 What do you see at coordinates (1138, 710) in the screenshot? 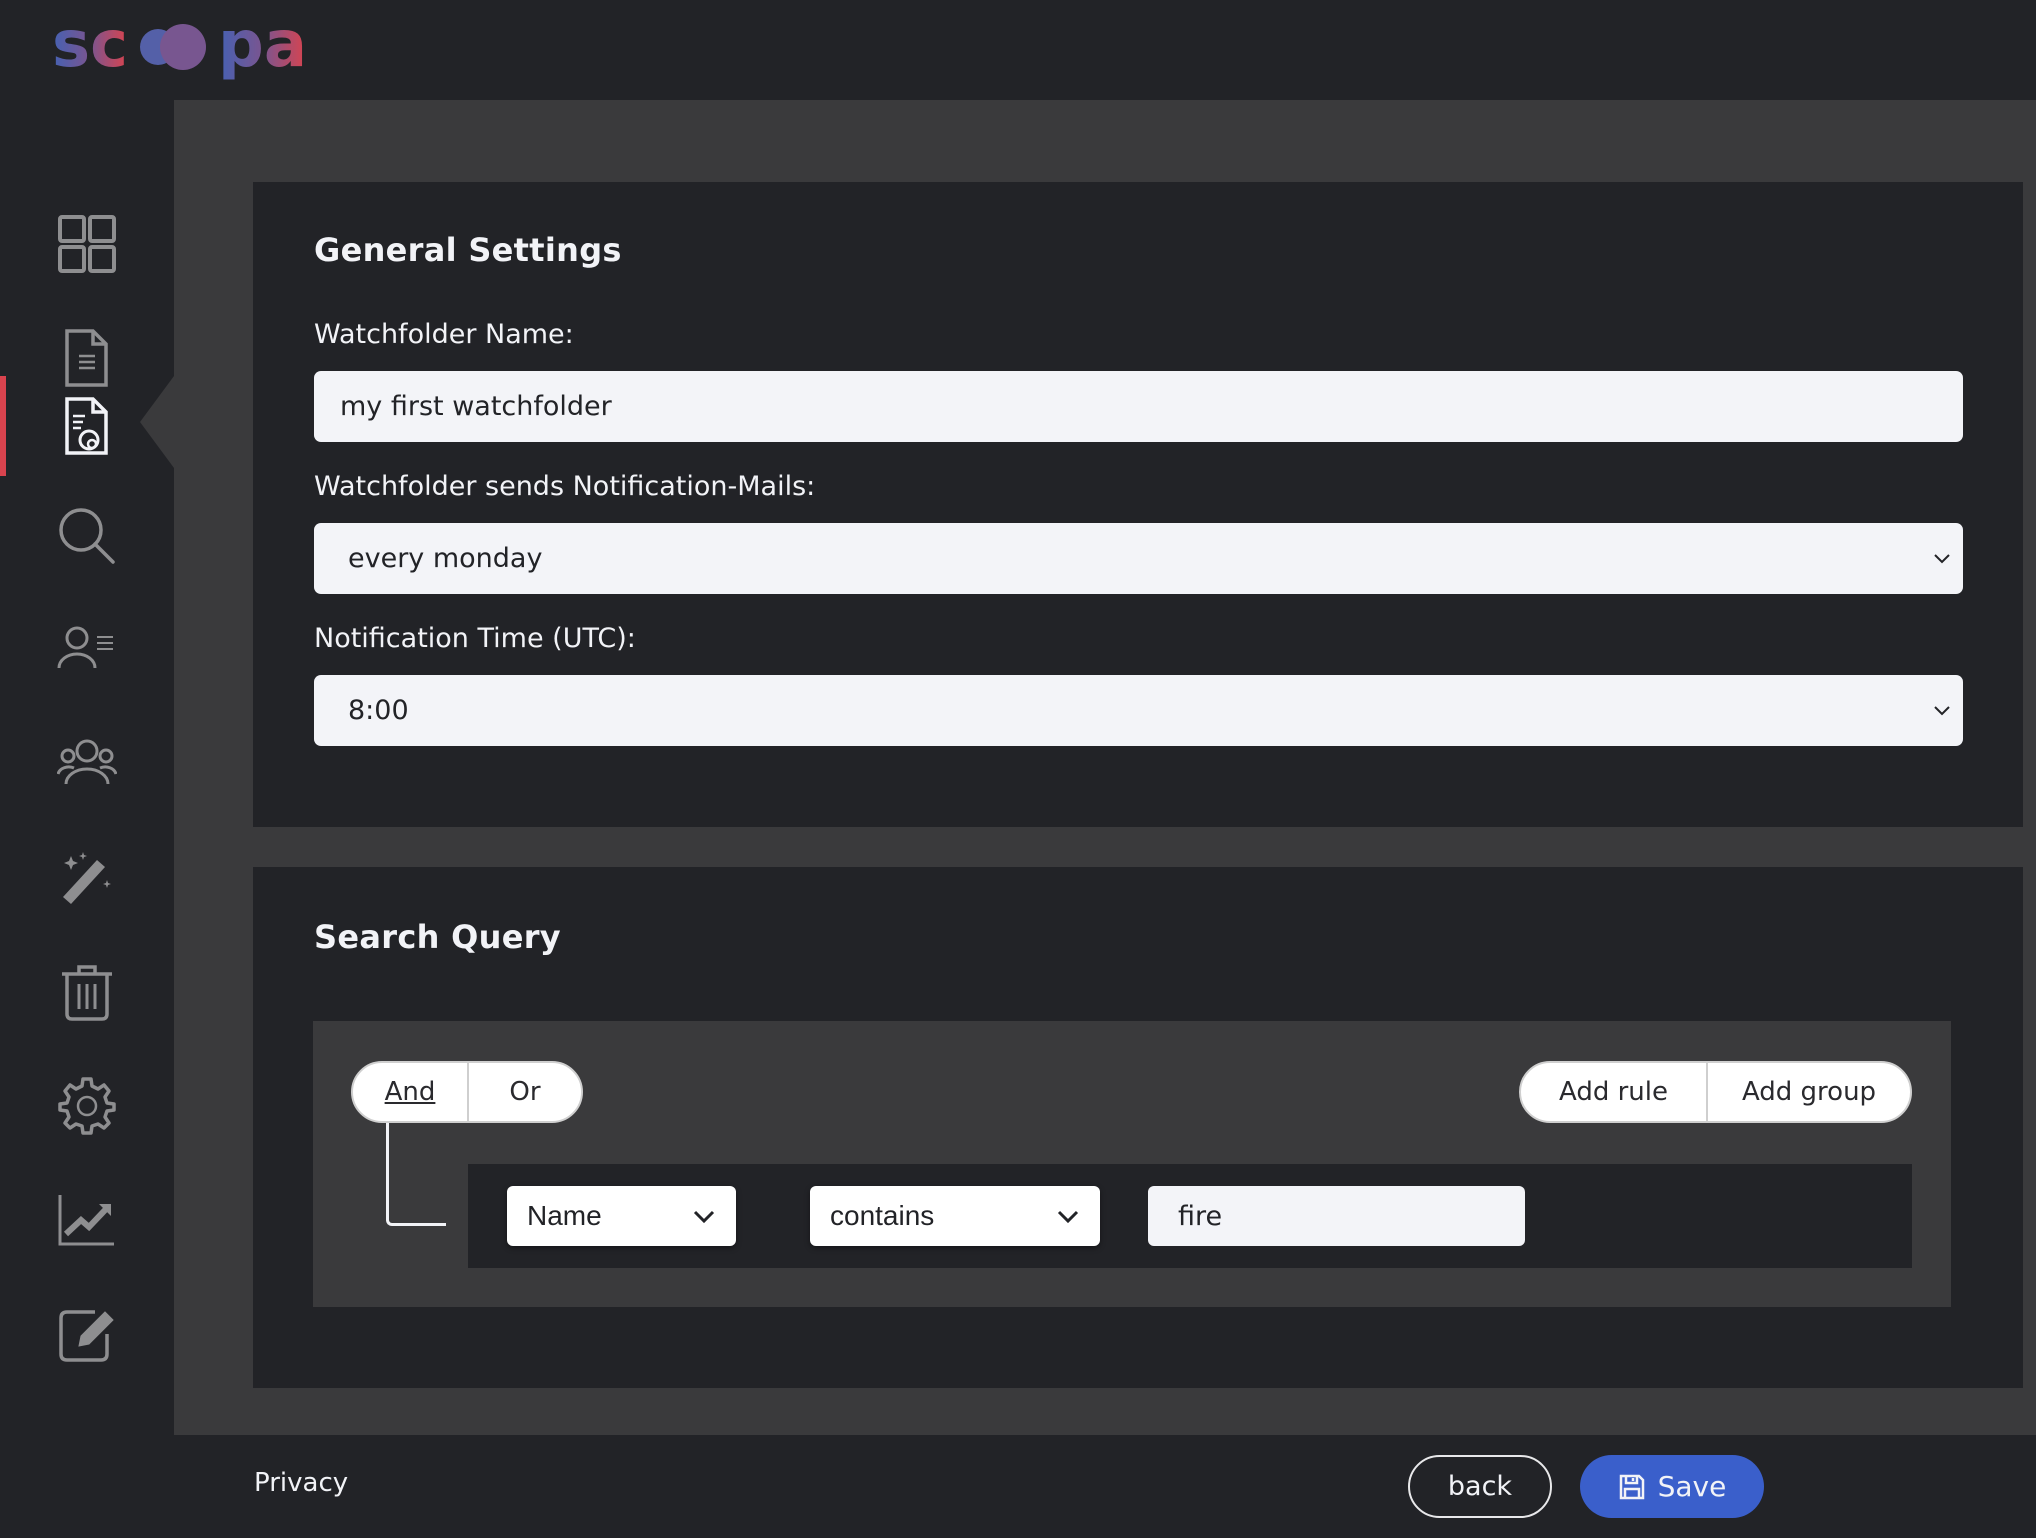
I see `notification-time-select: 8:00` at bounding box center [1138, 710].